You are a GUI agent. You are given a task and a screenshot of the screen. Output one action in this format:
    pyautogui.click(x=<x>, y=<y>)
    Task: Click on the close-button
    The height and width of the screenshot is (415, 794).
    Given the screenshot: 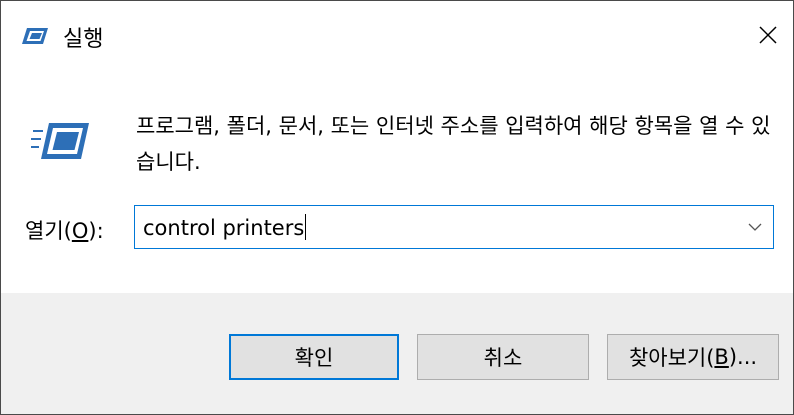 What is the action you would take?
    pyautogui.click(x=768, y=35)
    